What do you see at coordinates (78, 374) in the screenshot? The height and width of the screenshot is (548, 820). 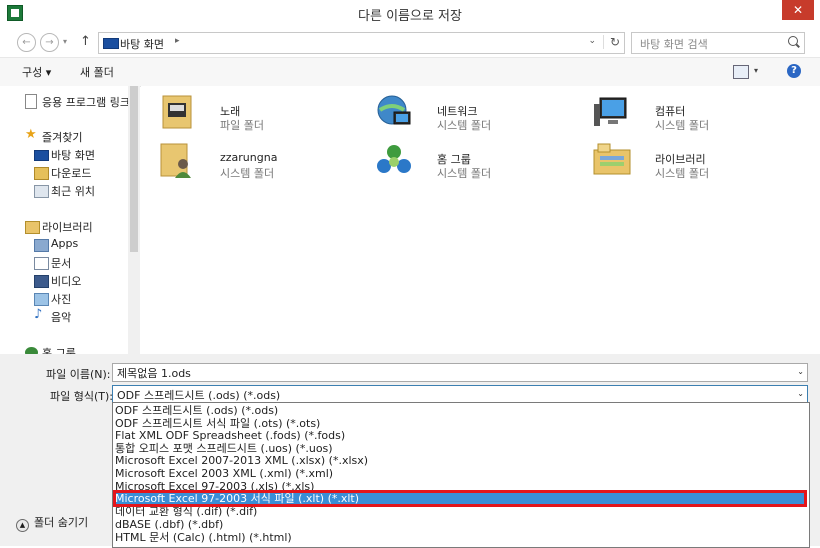 I see `filename-label: 파일 이름(N):` at bounding box center [78, 374].